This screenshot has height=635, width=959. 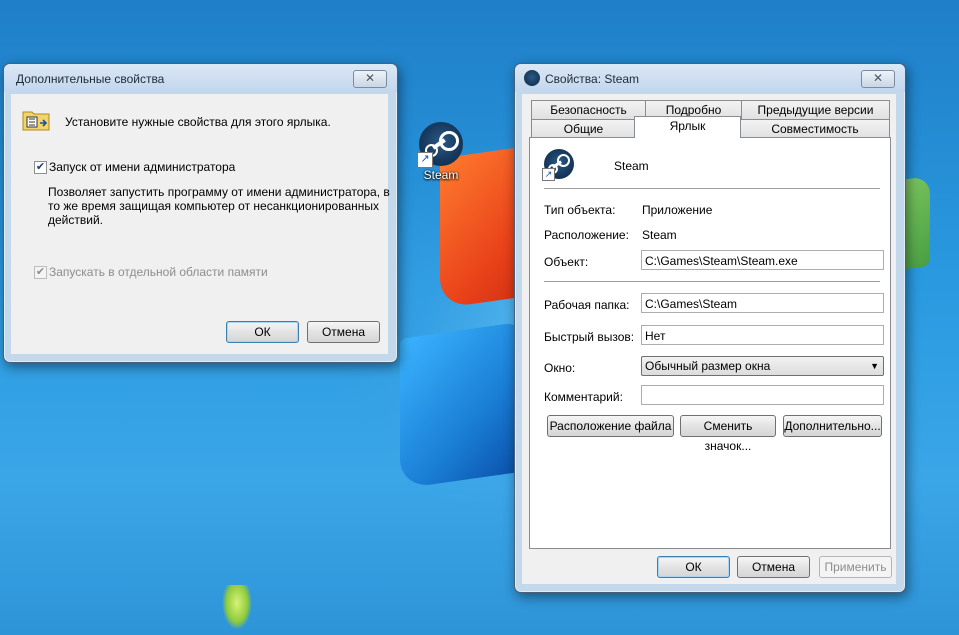 I want to click on workdir-label: Рабочая папка:, so click(x=587, y=305).